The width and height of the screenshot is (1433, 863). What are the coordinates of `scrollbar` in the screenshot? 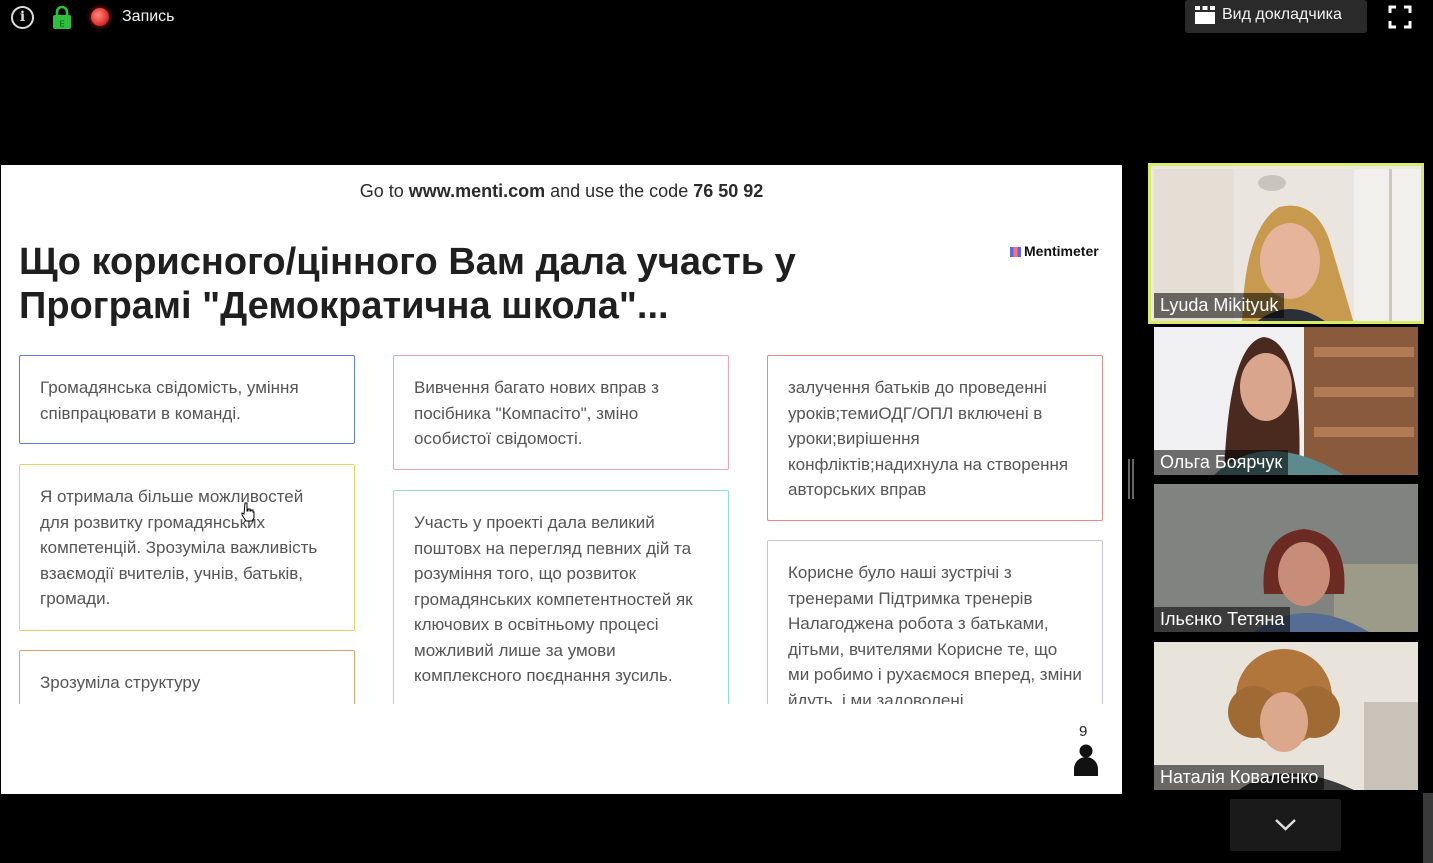 It's located at (1428, 828).